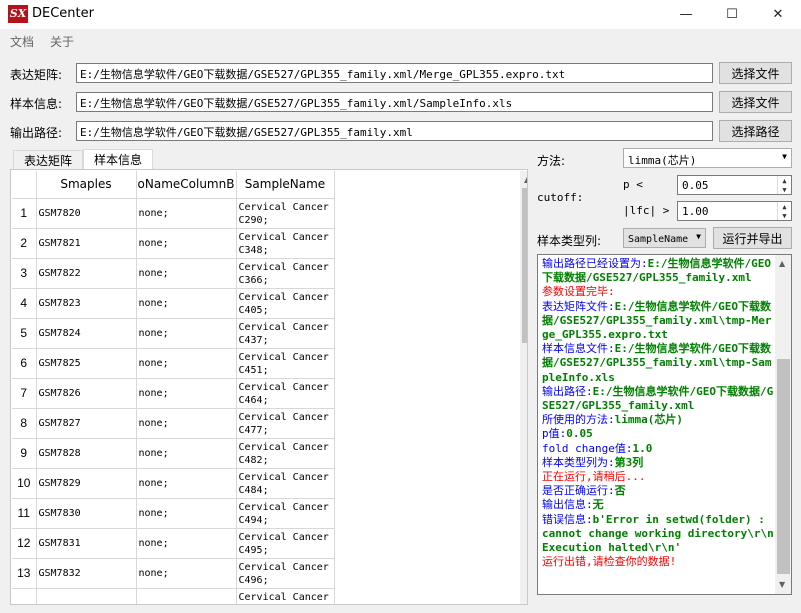 The image size is (801, 613). I want to click on table-row: 2 GSM7821 none; Cervical Cancer C348;, so click(173, 243).